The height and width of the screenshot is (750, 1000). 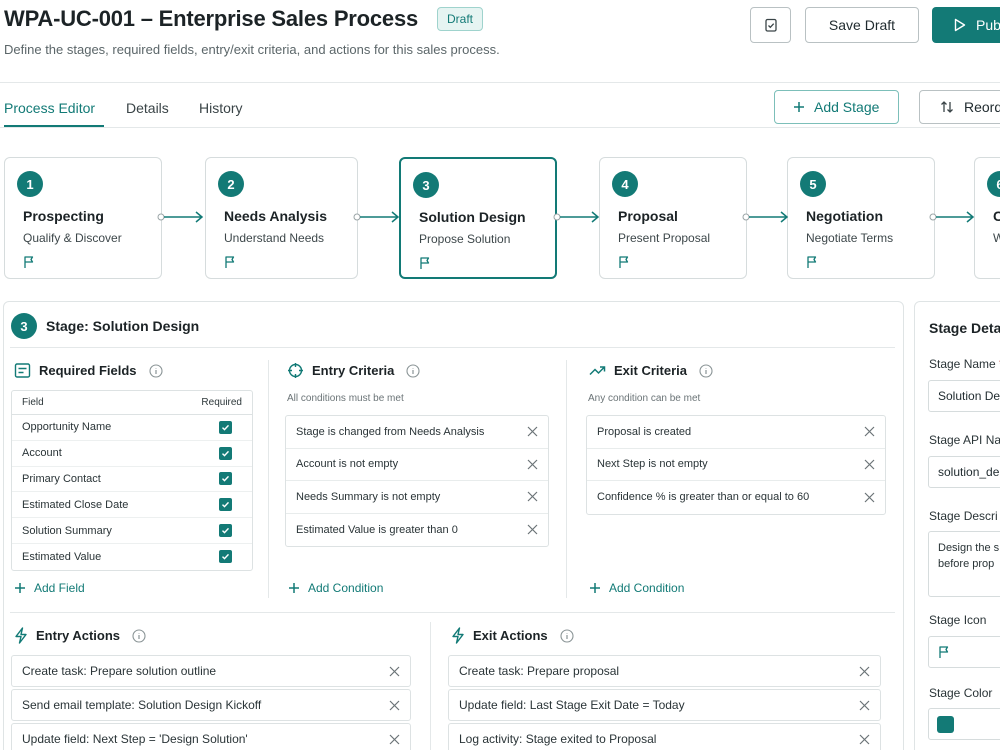 I want to click on table-row: Primary Contact, so click(x=132, y=480).